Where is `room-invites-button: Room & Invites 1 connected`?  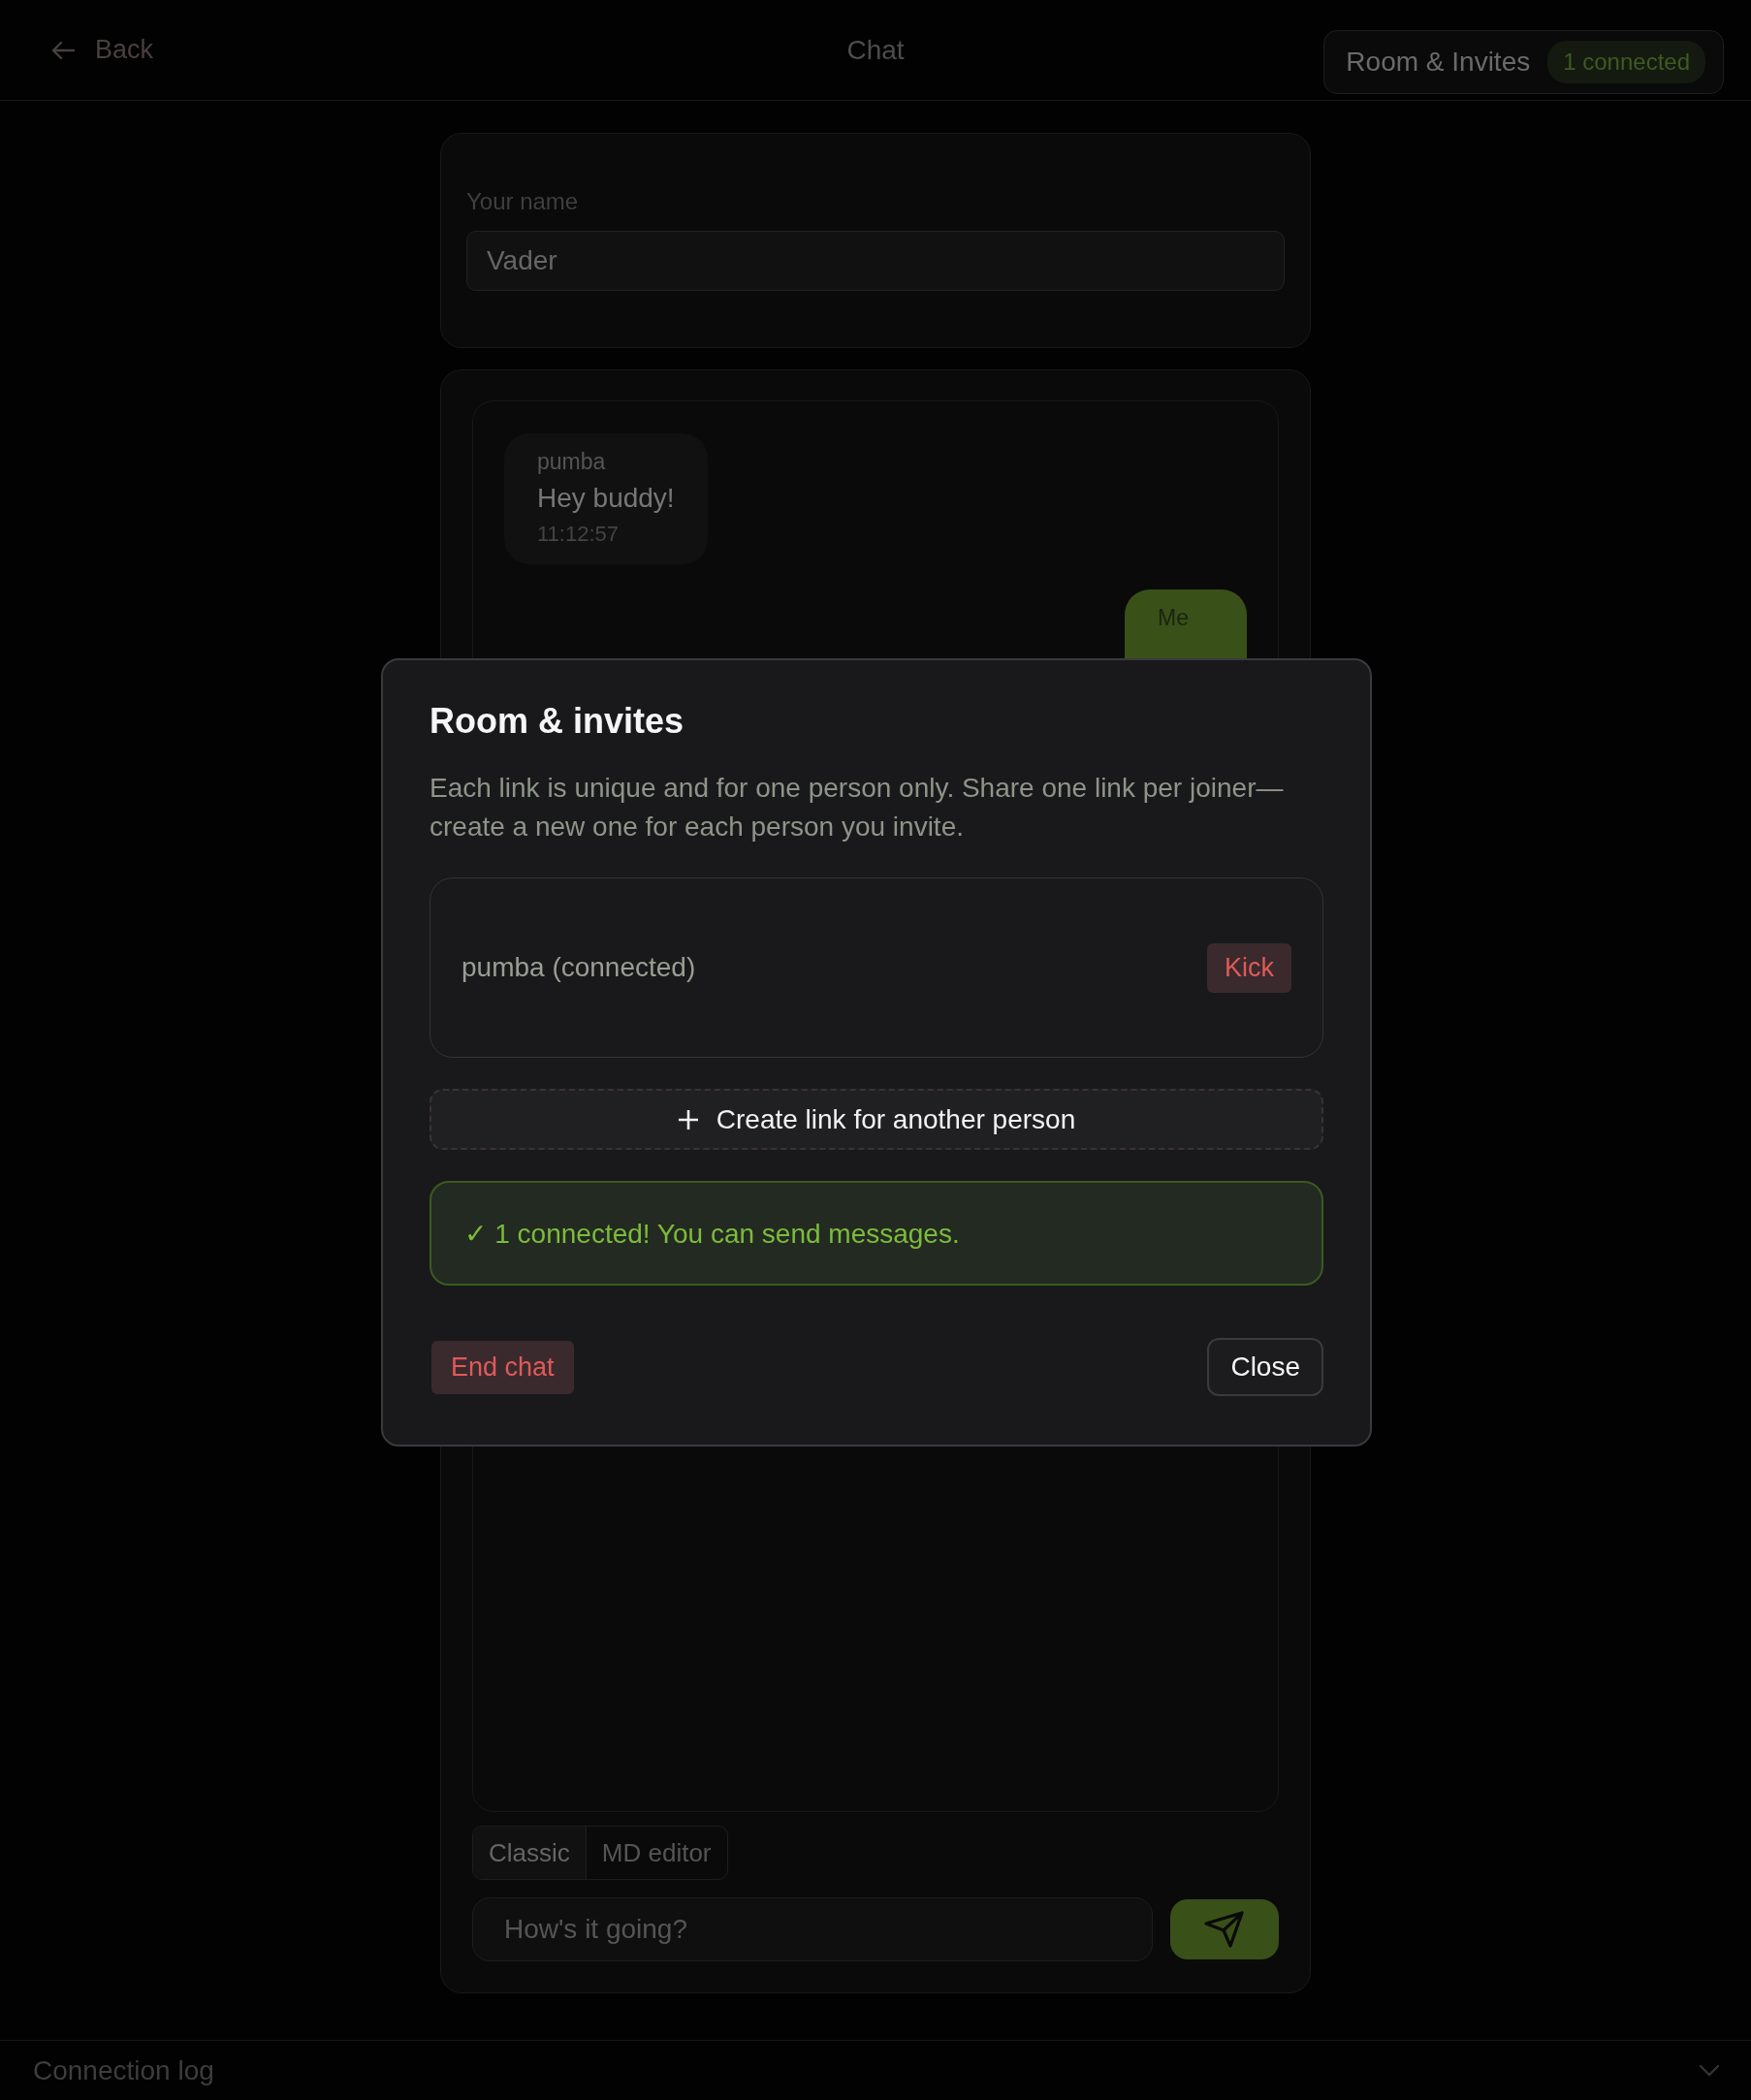 room-invites-button: Room & Invites 1 connected is located at coordinates (1523, 61).